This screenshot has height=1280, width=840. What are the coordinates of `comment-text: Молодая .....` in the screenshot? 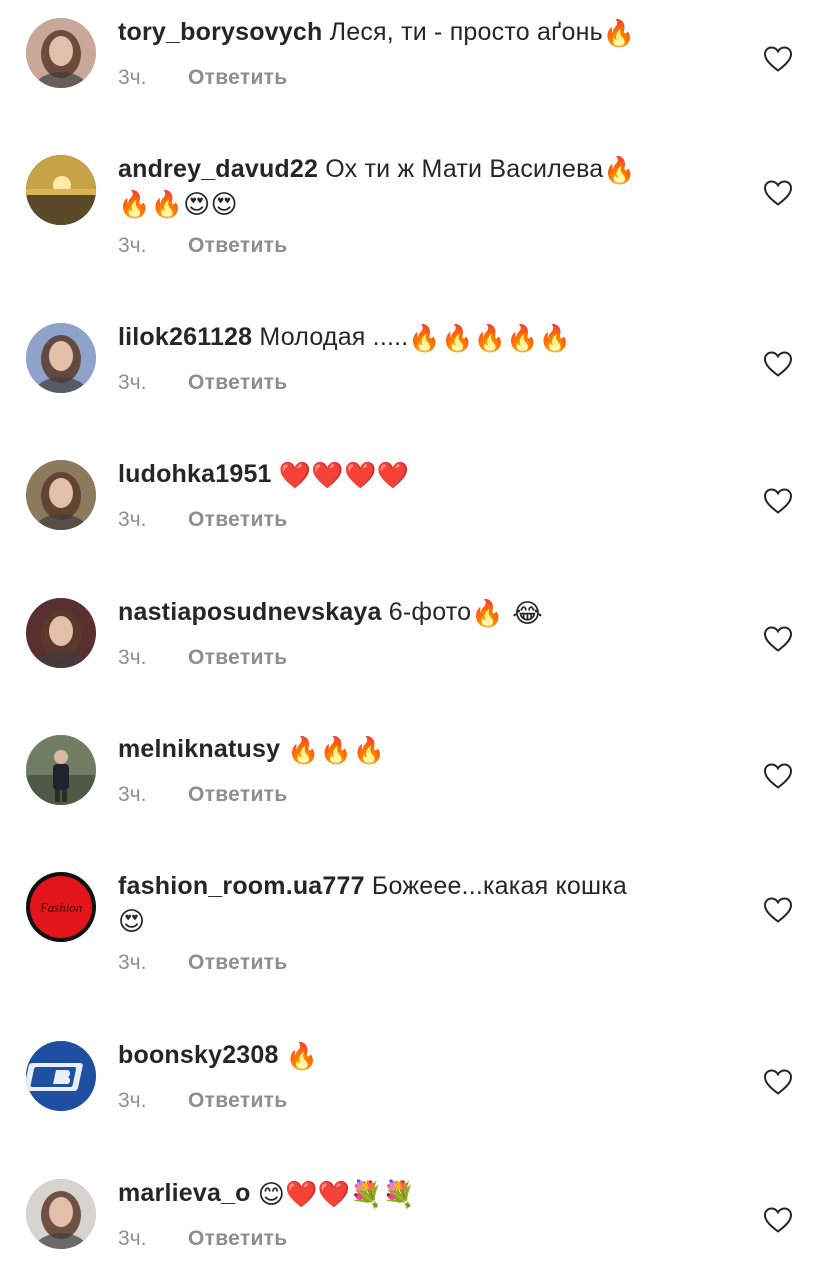 It's located at (334, 337).